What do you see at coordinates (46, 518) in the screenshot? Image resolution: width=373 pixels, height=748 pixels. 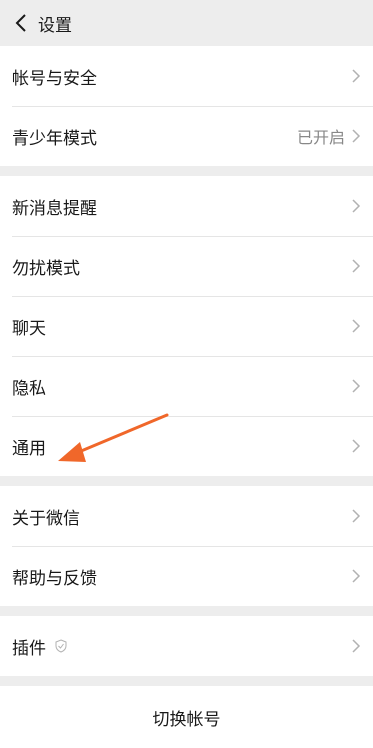 I see `row-label: 关于微信` at bounding box center [46, 518].